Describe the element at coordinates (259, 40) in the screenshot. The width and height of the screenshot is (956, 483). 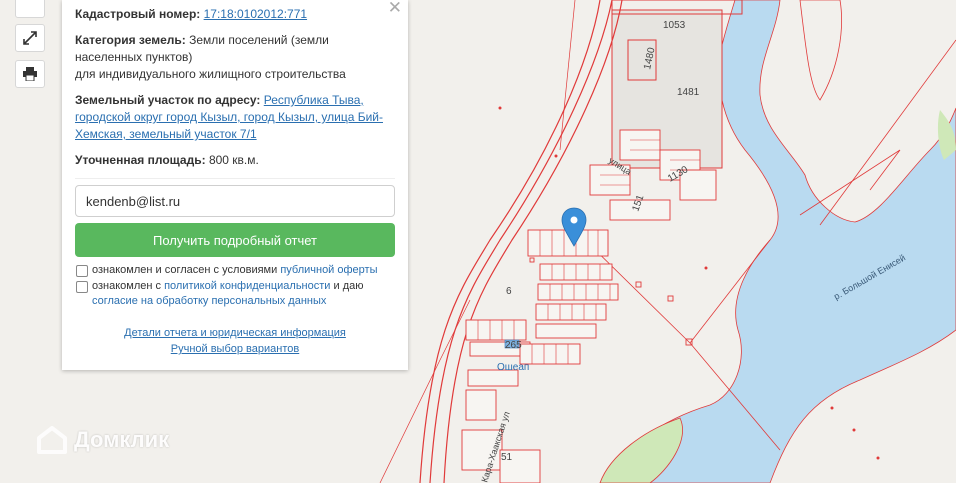
I see `category-value: Земли поселений (земли` at that location.